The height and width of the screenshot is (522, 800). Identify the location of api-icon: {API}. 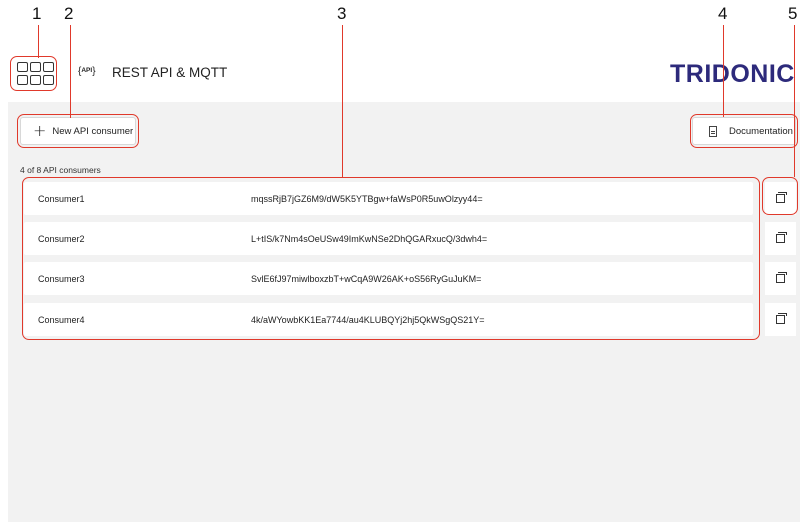
(87, 71).